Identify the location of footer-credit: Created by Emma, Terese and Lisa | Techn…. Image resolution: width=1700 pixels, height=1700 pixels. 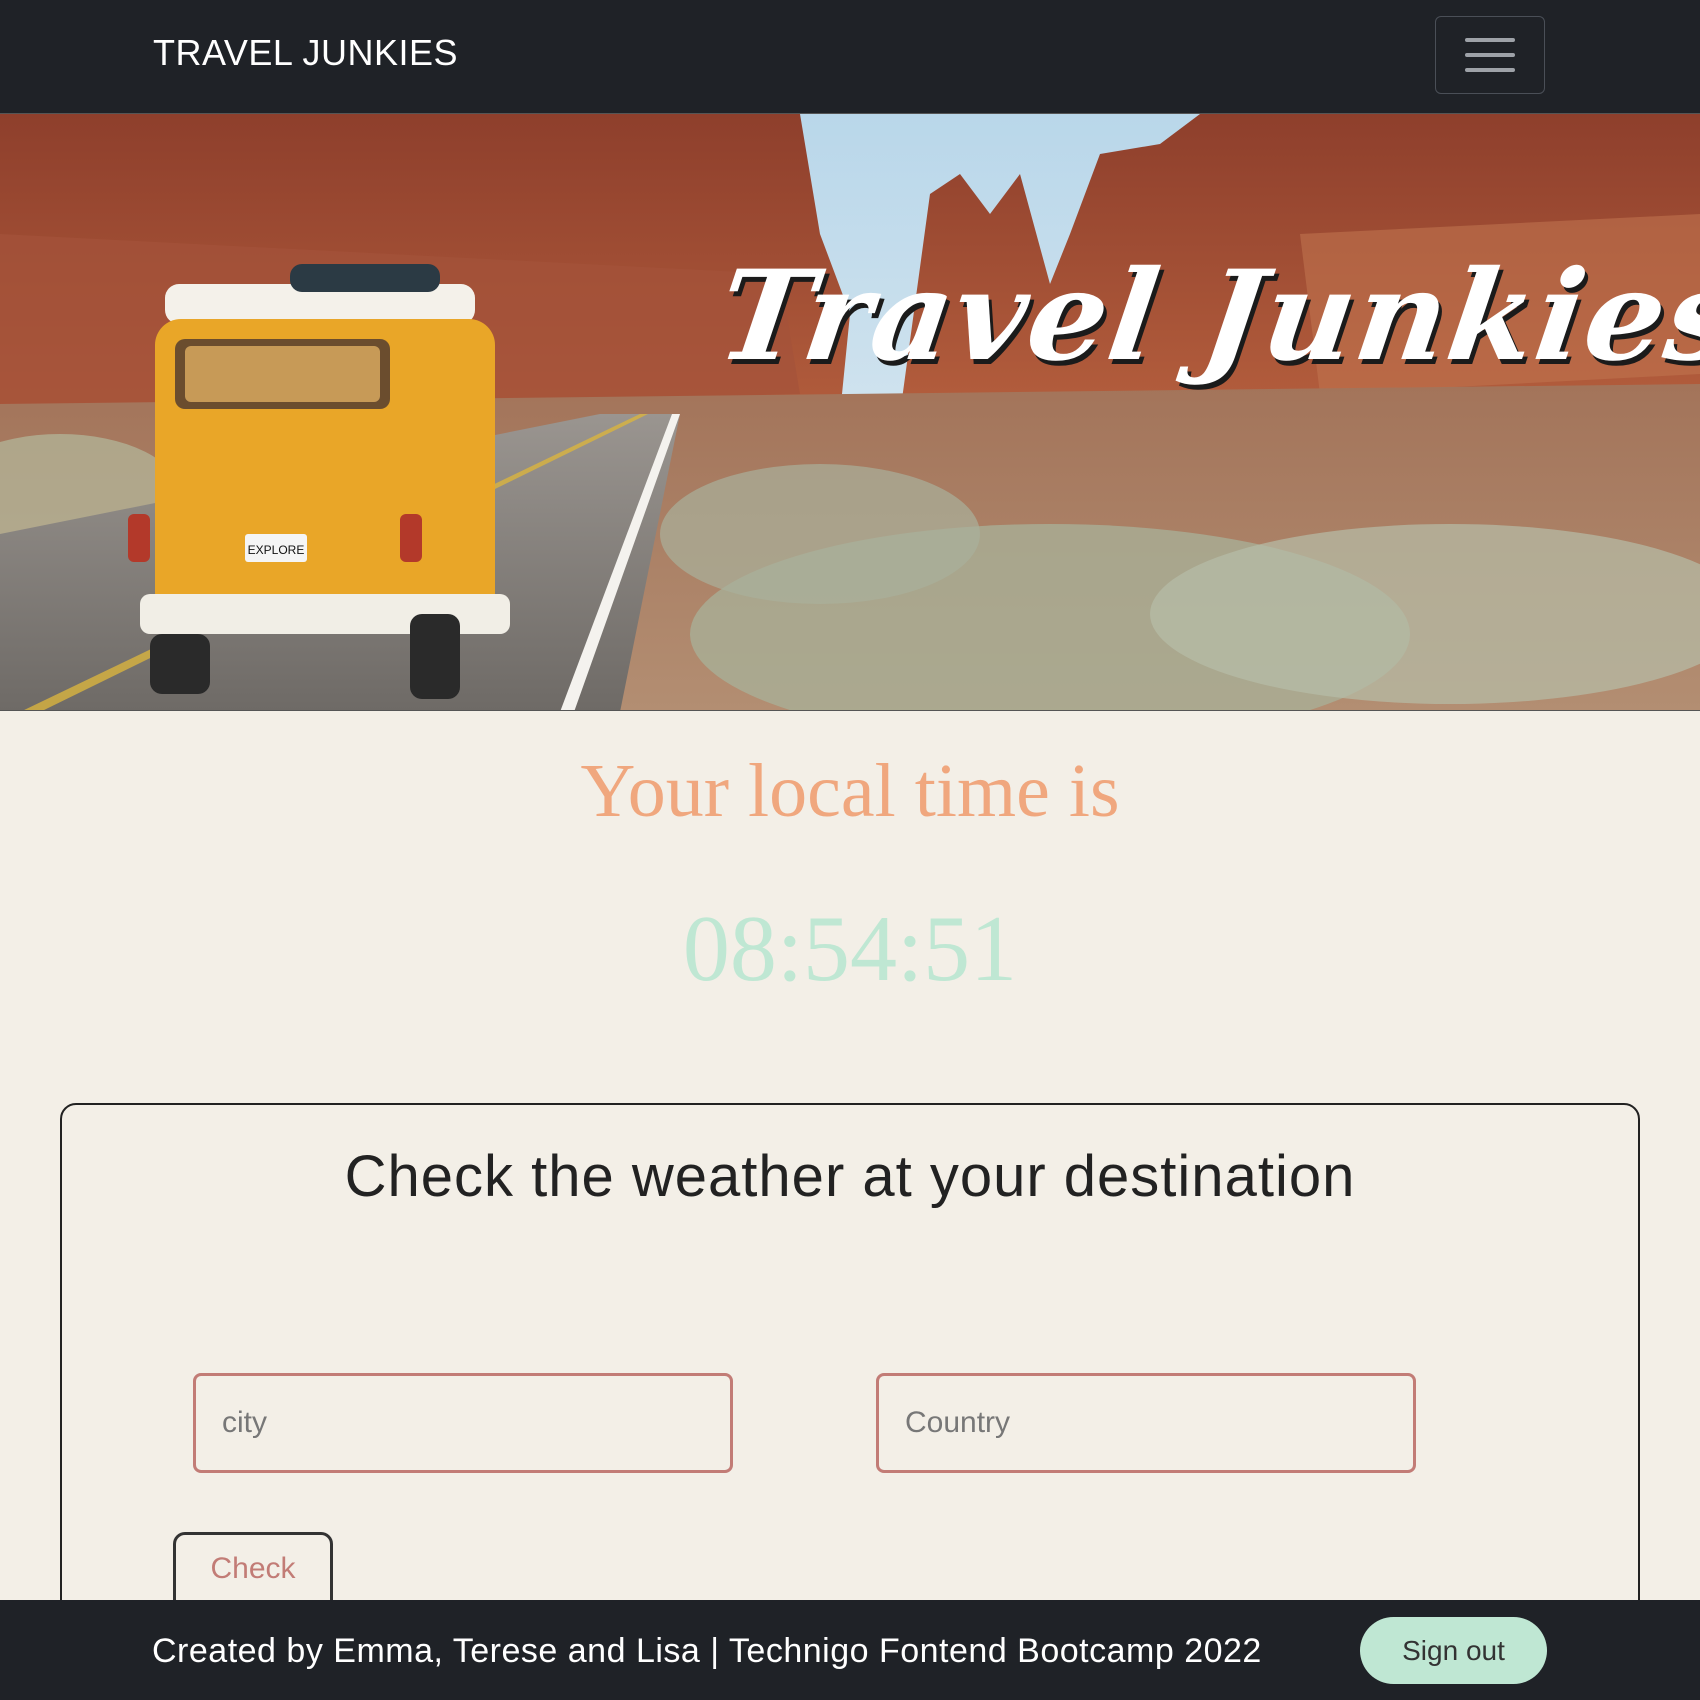
(707, 1651).